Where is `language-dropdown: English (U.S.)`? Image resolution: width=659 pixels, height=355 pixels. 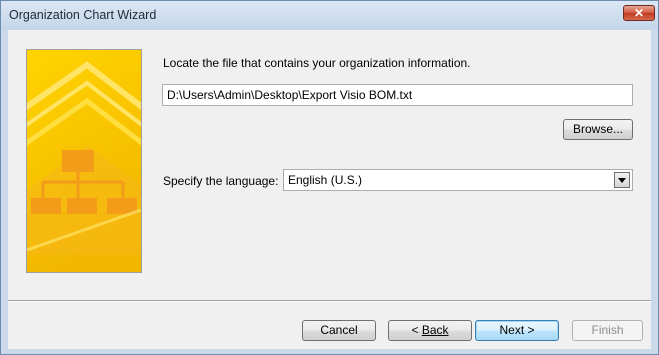 language-dropdown: English (U.S.) is located at coordinates (458, 180).